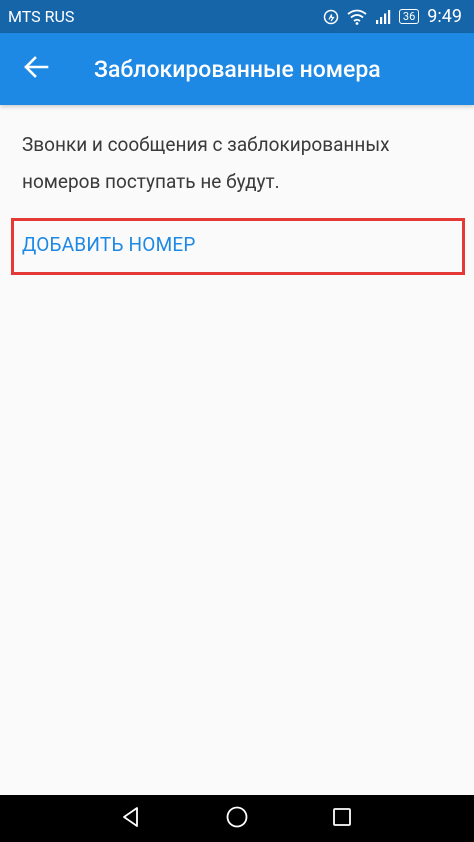  I want to click on nav-back-button, so click(131, 818).